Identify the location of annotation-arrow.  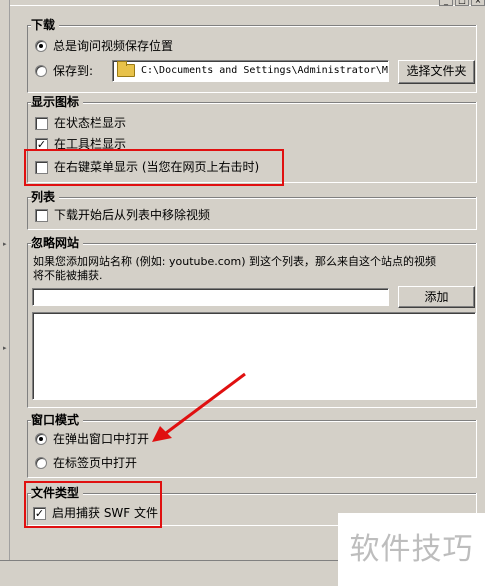
(199, 407).